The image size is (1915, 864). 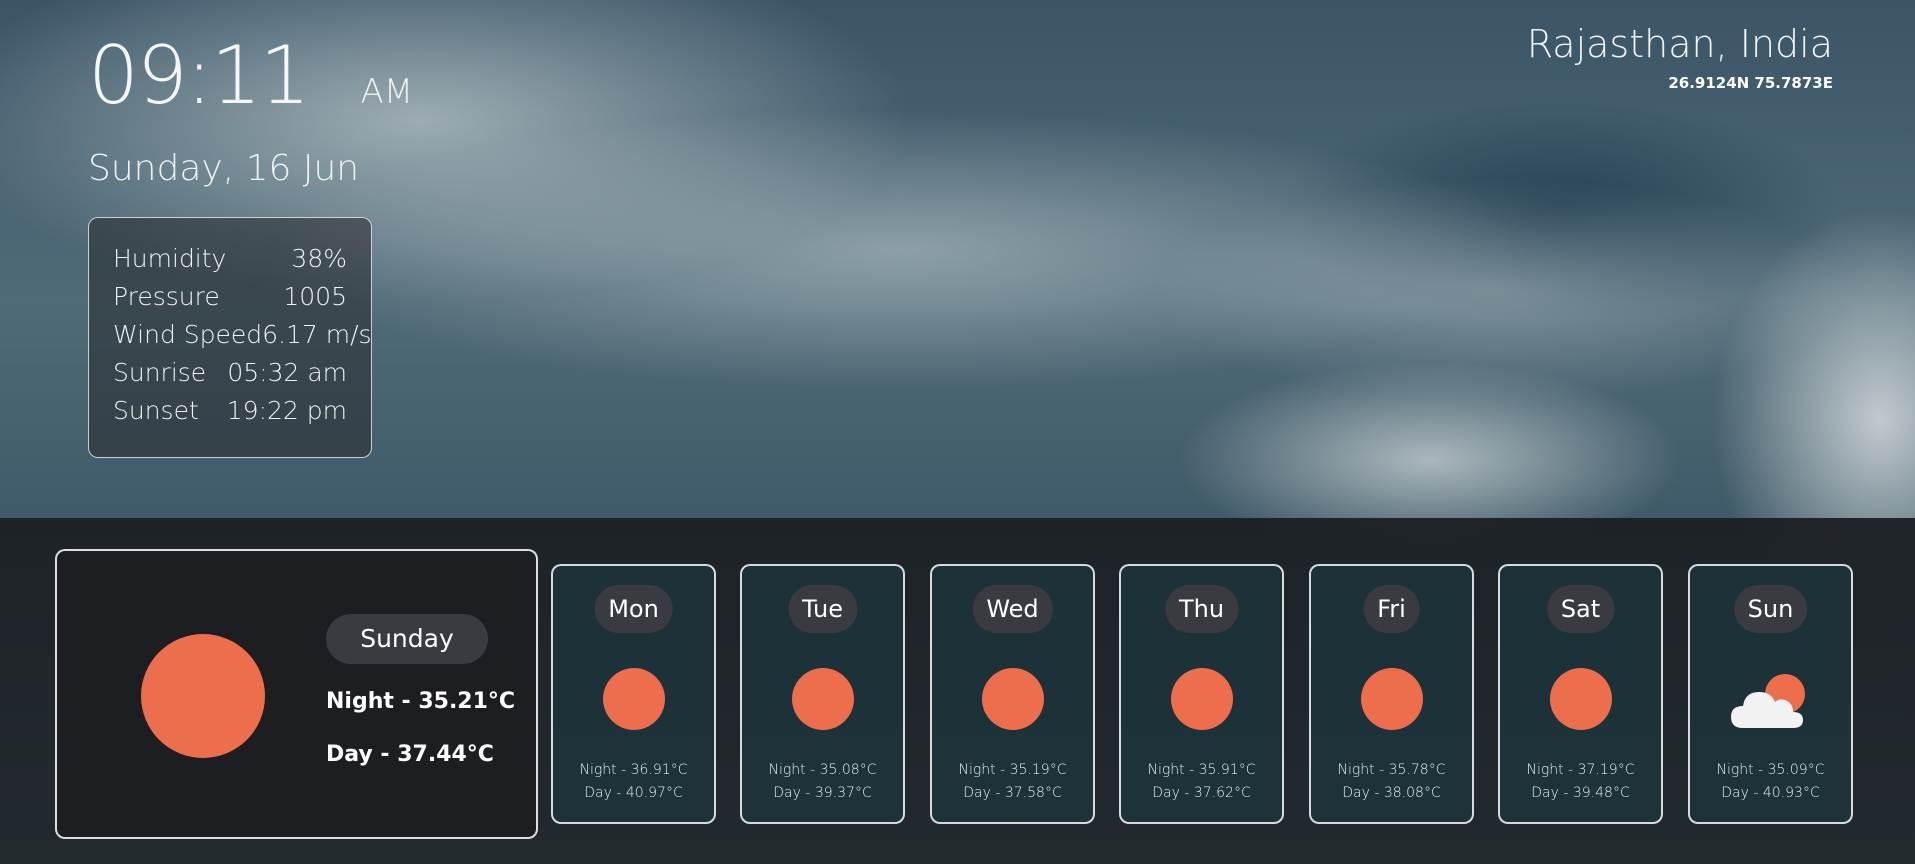 What do you see at coordinates (1770, 609) in the screenshot?
I see `forecast-day-pill: Sun` at bounding box center [1770, 609].